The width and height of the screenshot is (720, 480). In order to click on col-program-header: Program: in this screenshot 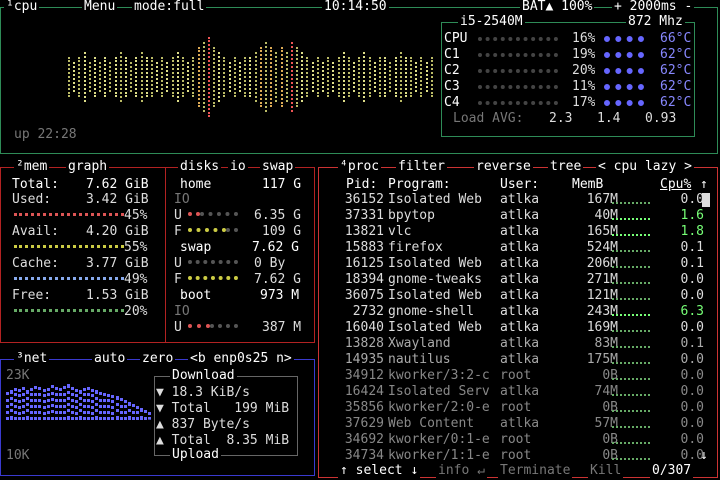, I will do `click(419, 185)`.